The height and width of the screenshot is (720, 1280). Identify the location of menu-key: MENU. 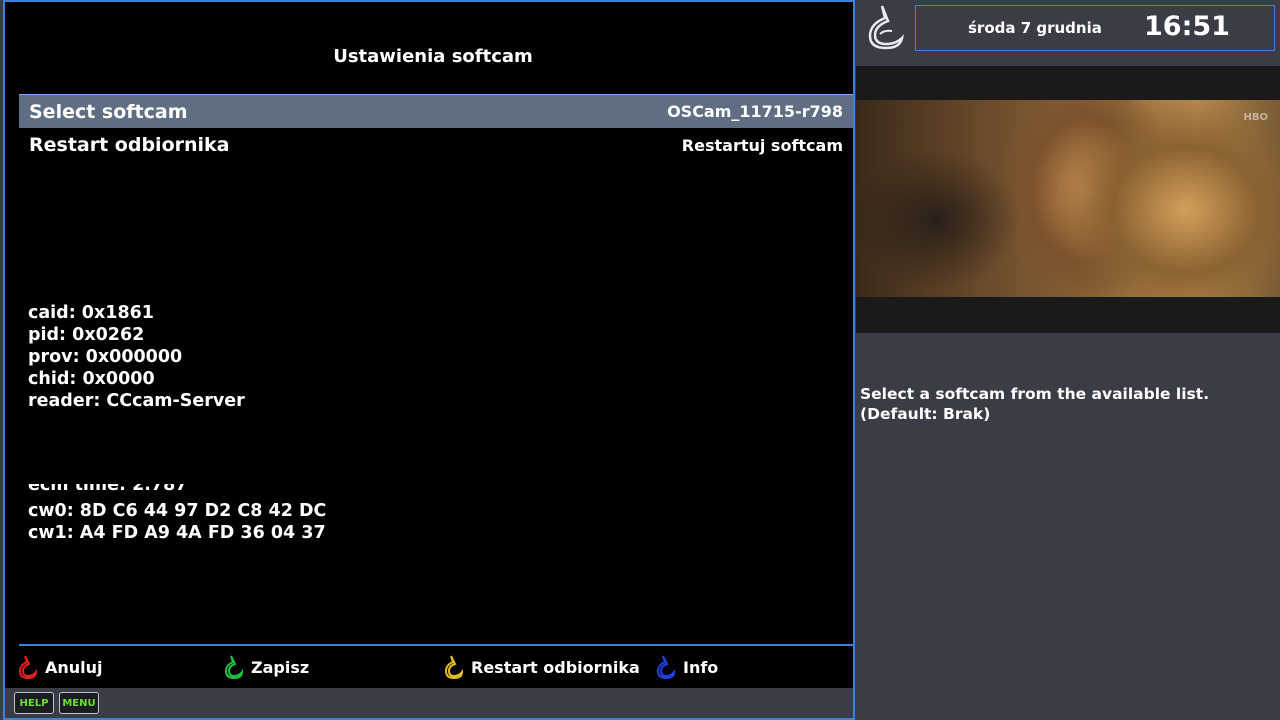
(79, 703).